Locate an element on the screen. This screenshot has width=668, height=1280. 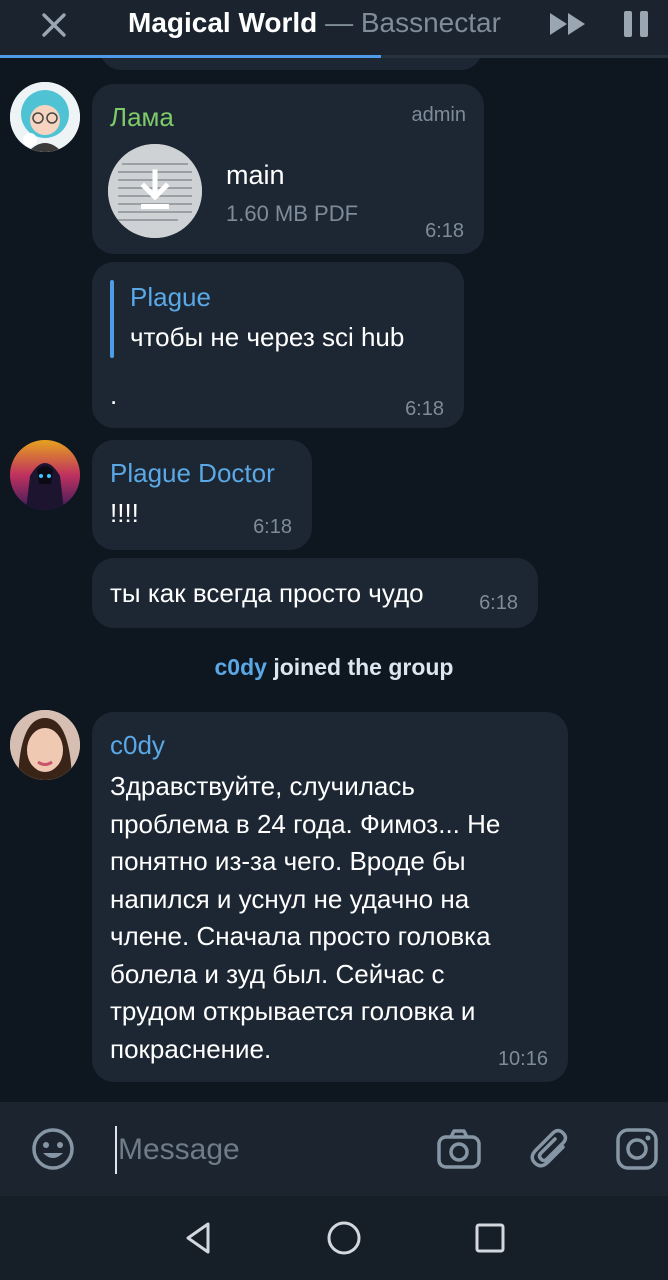
pdf-thumbnail is located at coordinates (155, 191).